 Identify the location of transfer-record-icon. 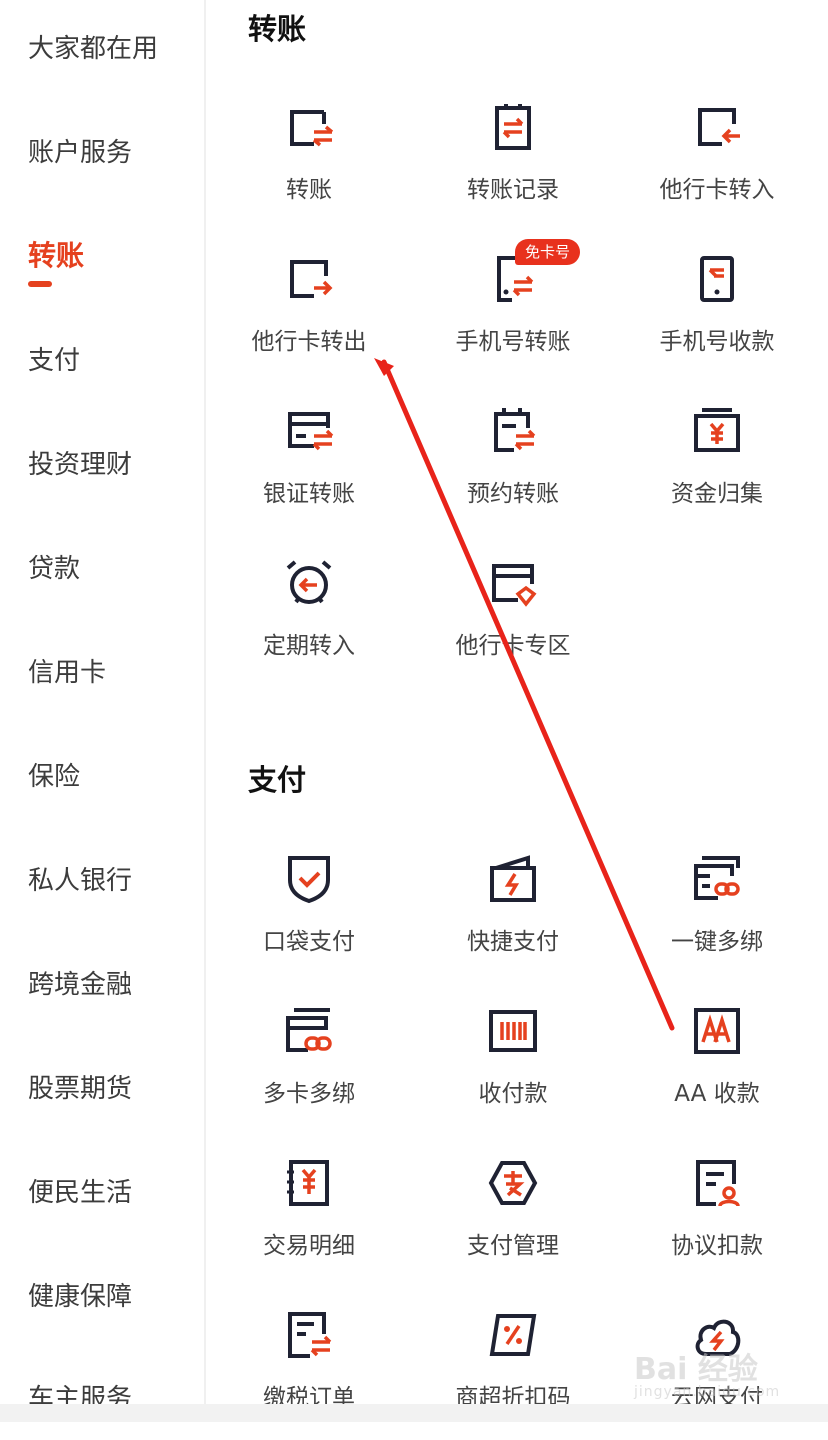
(513, 127).